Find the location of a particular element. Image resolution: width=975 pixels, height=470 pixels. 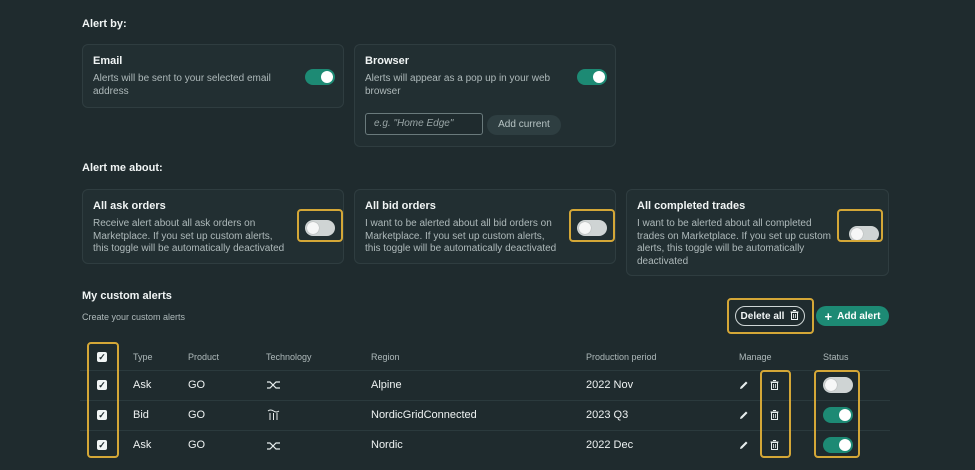

highlight-status-column is located at coordinates (837, 414).